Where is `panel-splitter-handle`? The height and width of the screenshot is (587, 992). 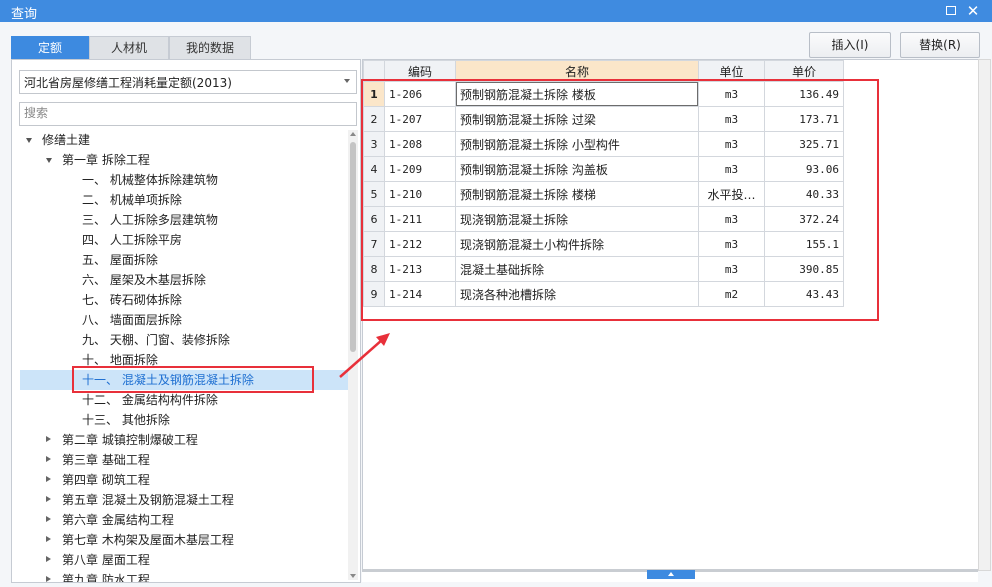
panel-splitter-handle is located at coordinates (671, 574).